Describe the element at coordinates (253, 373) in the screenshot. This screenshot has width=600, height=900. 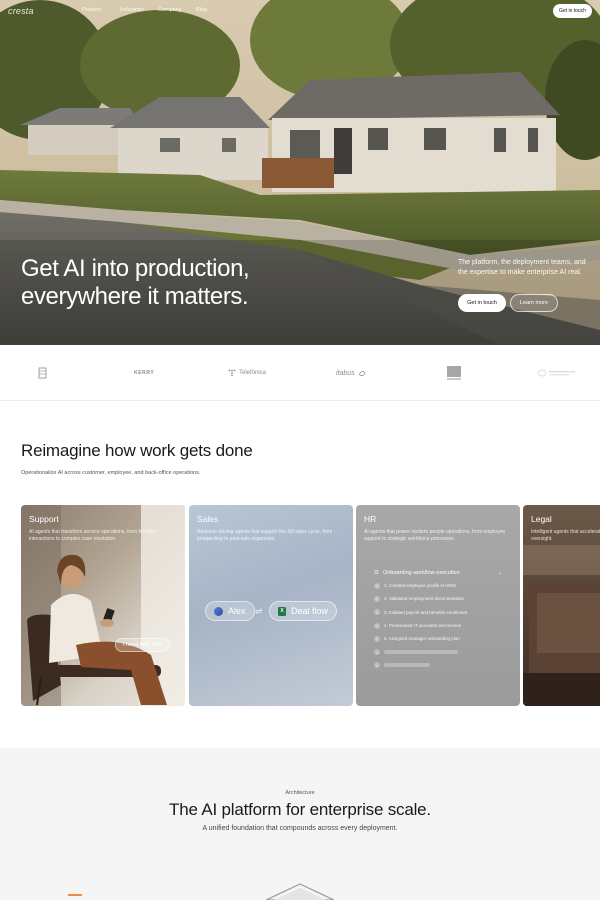
I see `telefonica-wordmark: Telefónica` at that location.